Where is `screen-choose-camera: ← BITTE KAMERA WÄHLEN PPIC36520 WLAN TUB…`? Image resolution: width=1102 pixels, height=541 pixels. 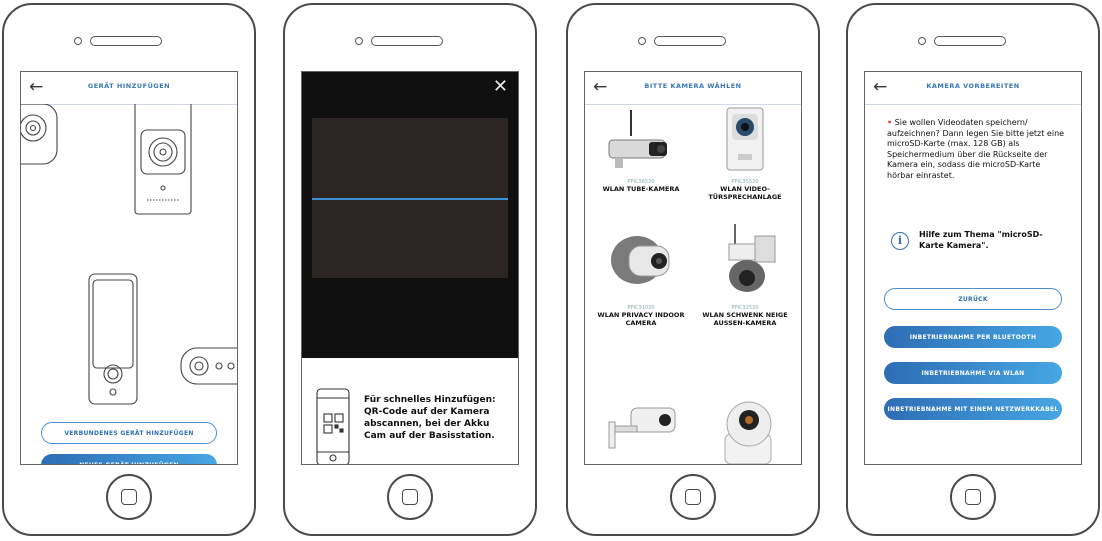 screen-choose-camera: ← BITTE KAMERA WÄHLEN PPIC36520 WLAN TUB… is located at coordinates (693, 268).